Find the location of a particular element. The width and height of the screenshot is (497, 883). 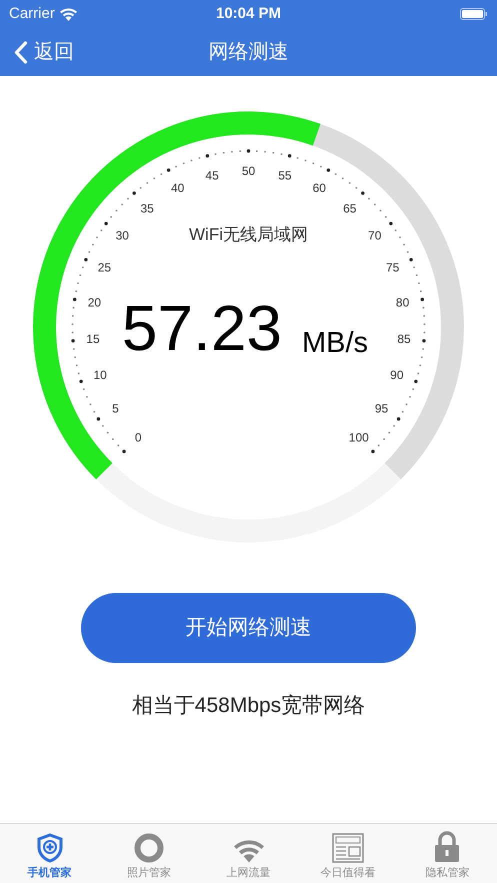

speed-unit: MB/s is located at coordinates (335, 343).